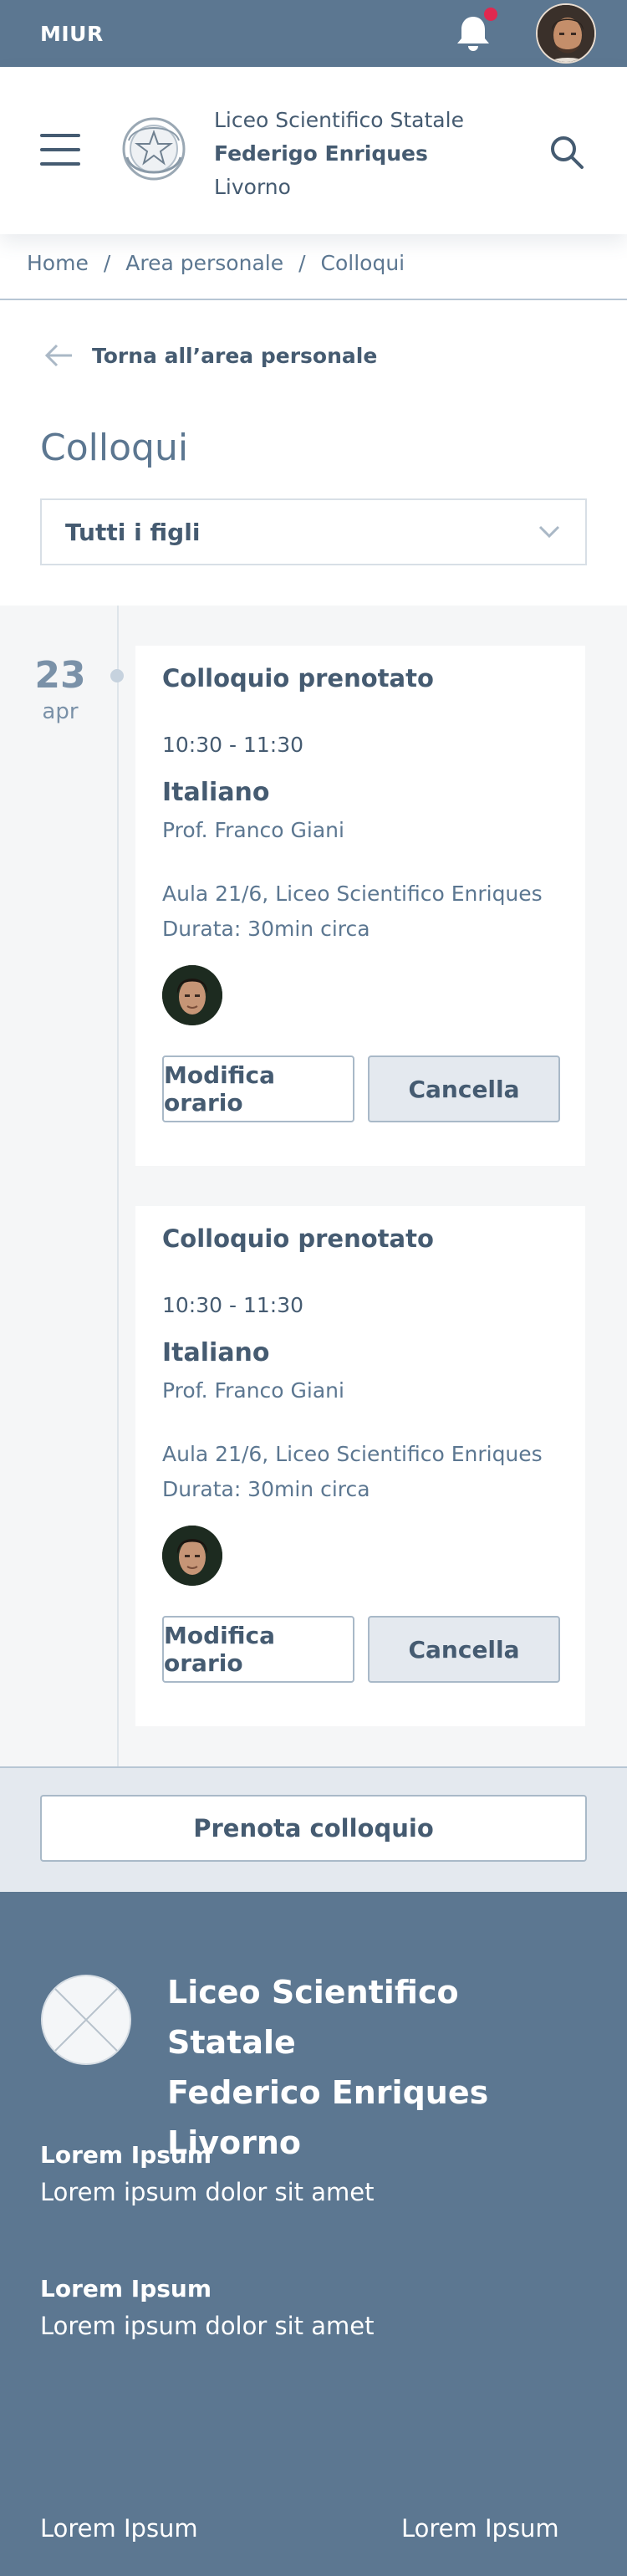 The image size is (627, 2576). Describe the element at coordinates (549, 532) in the screenshot. I see `chevron-down-icon` at that location.